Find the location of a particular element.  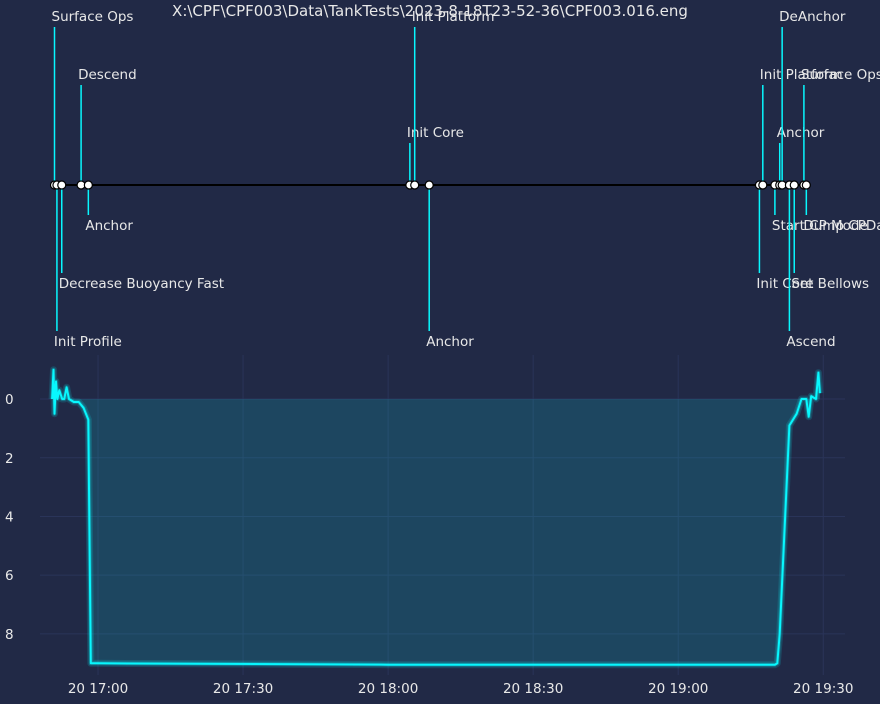

event-label: Dump CPData is located at coordinates (841, 226).